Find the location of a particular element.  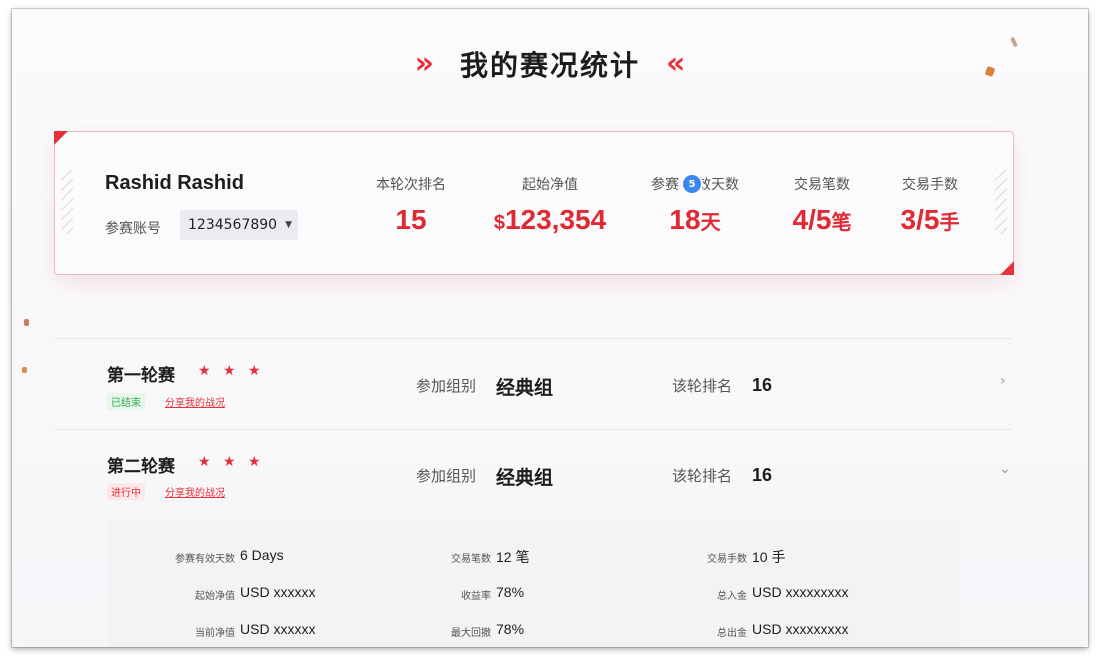

stat-value: 4/5笔 is located at coordinates (822, 220).